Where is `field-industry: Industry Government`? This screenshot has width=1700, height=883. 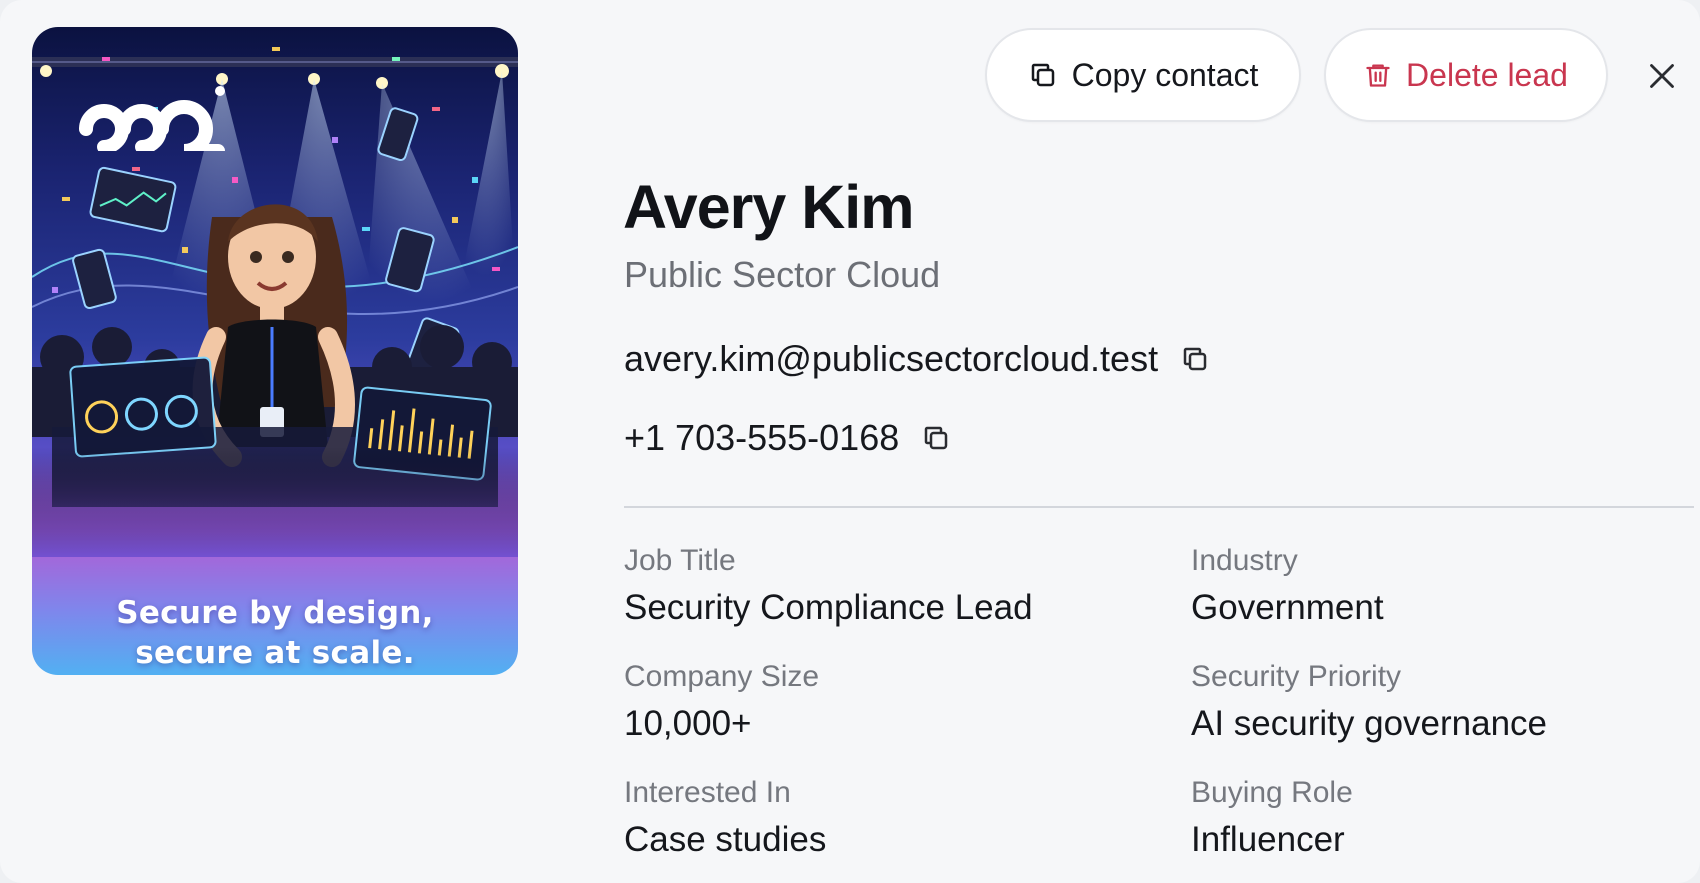 field-industry: Industry Government is located at coordinates (1287, 586).